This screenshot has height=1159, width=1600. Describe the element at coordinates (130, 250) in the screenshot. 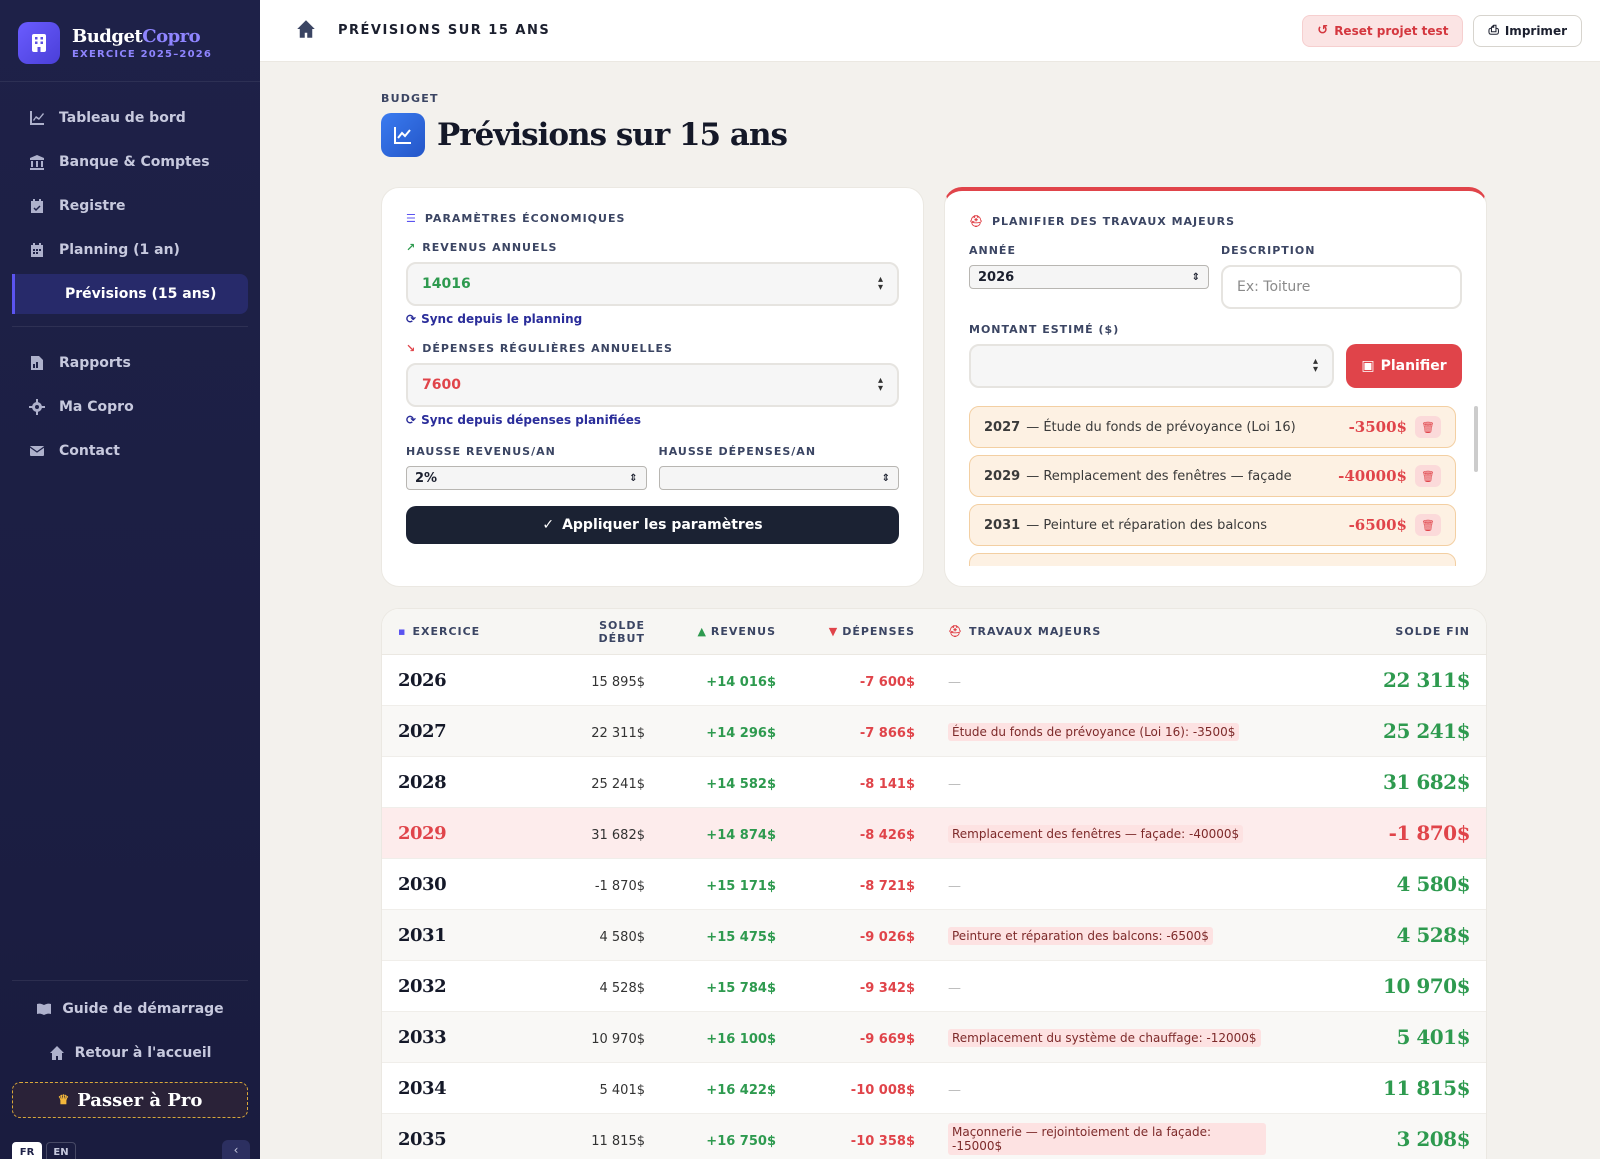

I see `nav-item-planning: Planning (1 an)` at that location.